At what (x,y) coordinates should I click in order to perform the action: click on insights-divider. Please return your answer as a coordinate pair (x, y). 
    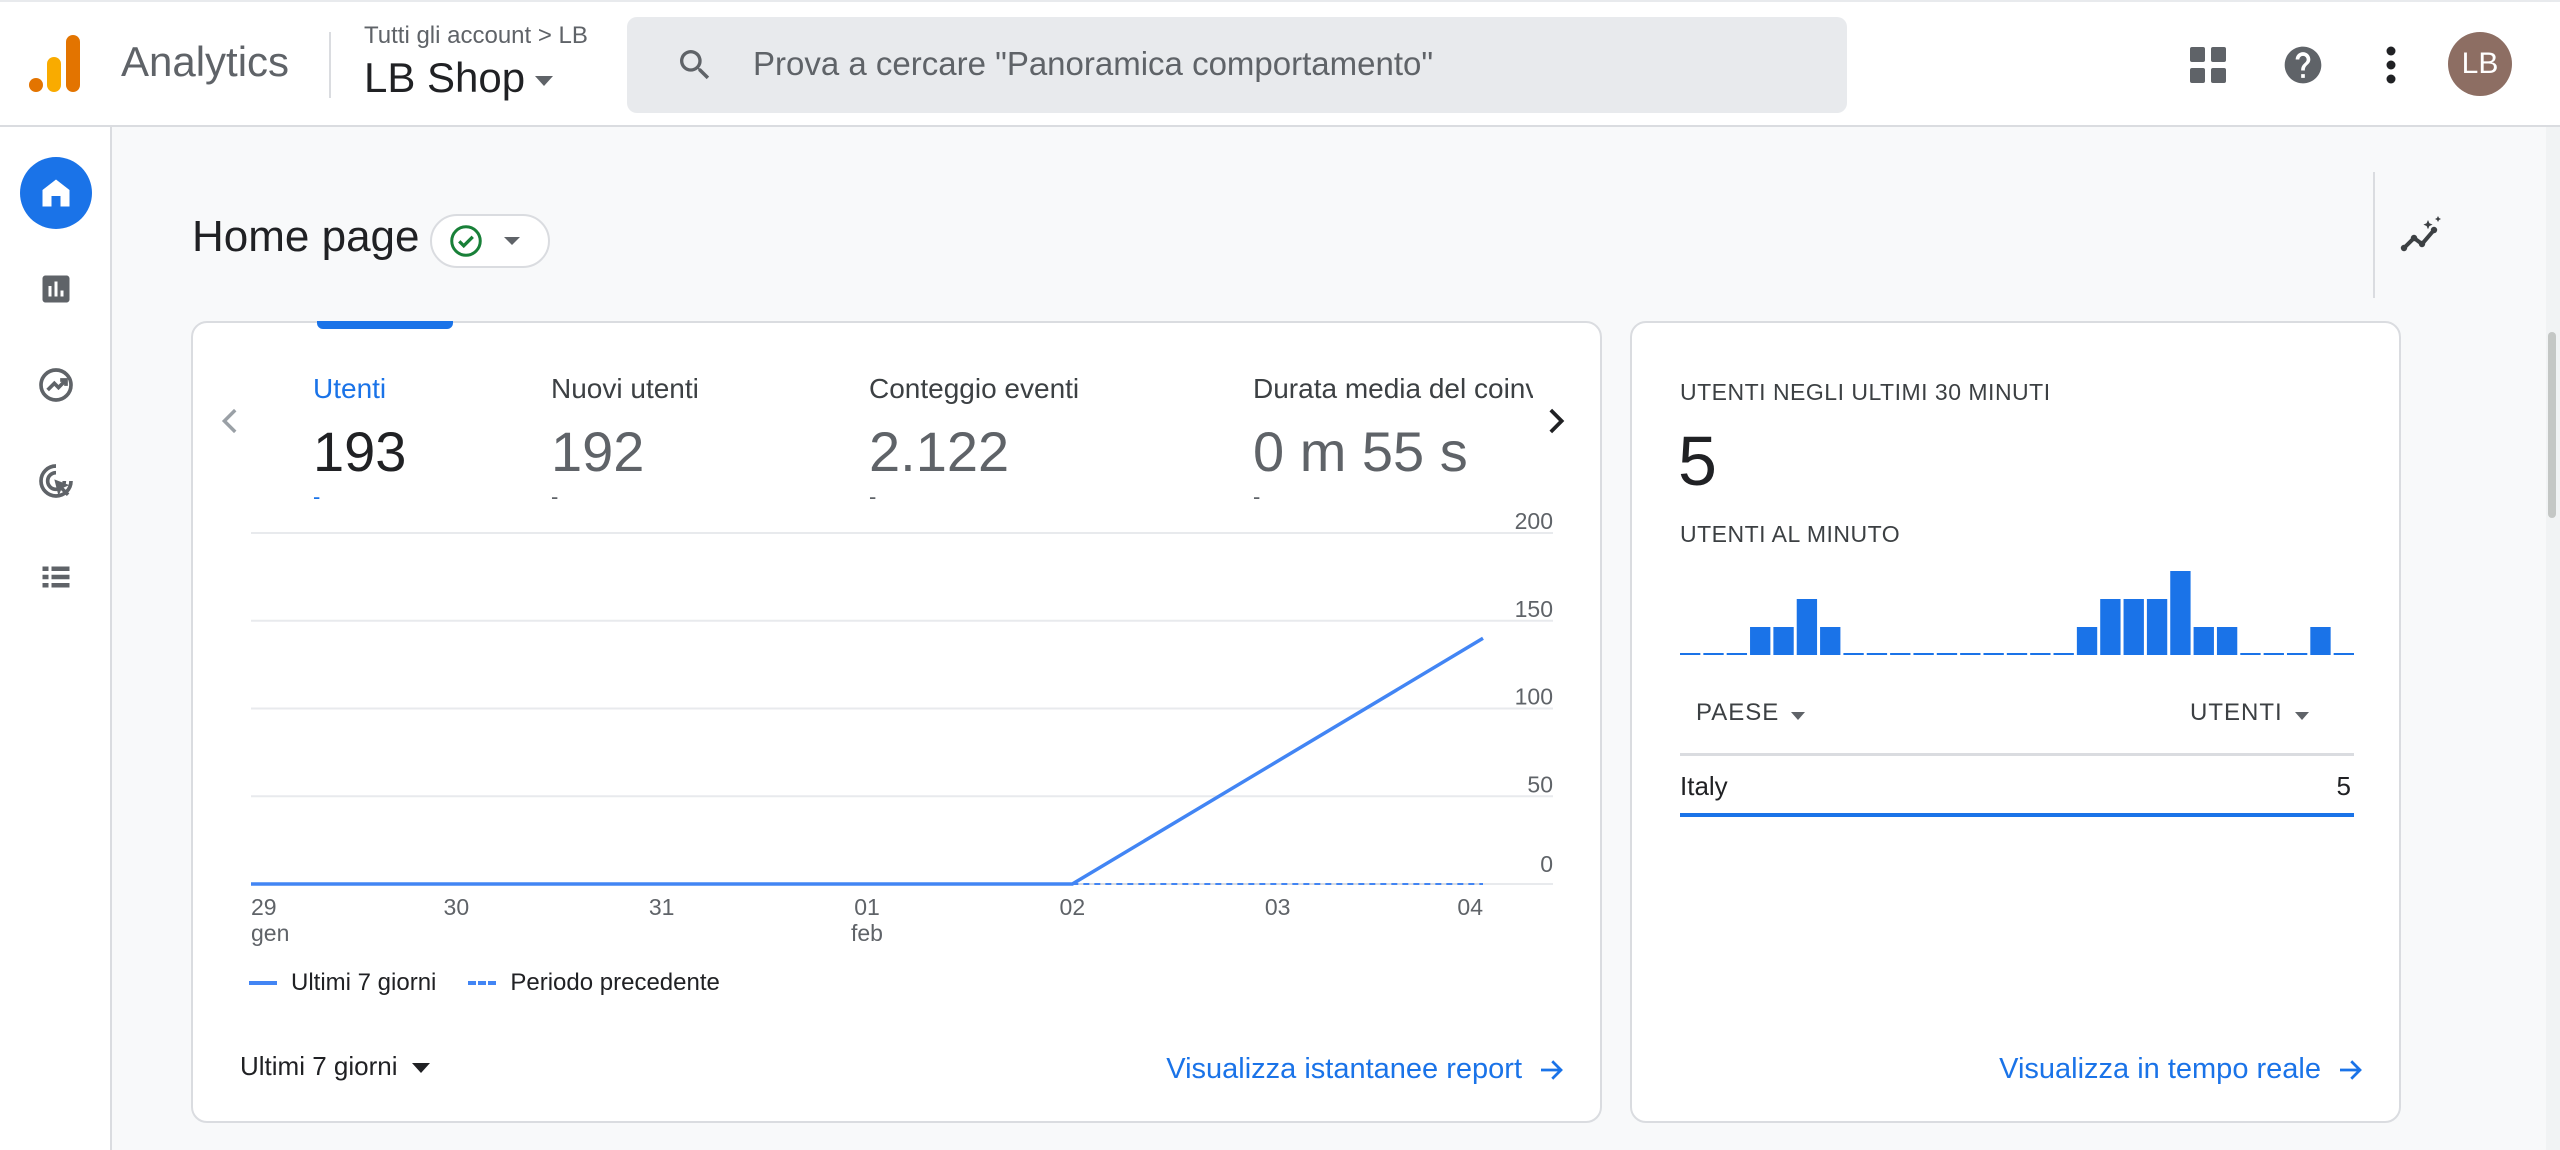
    Looking at the image, I should click on (2374, 235).